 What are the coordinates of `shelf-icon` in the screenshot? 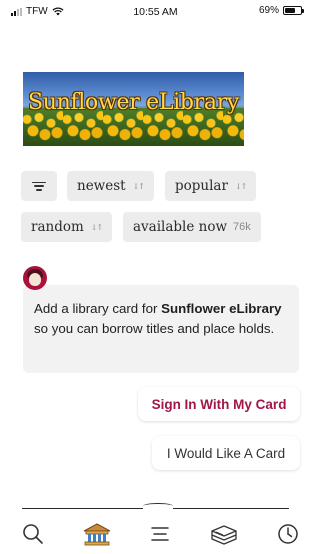 It's located at (224, 535).